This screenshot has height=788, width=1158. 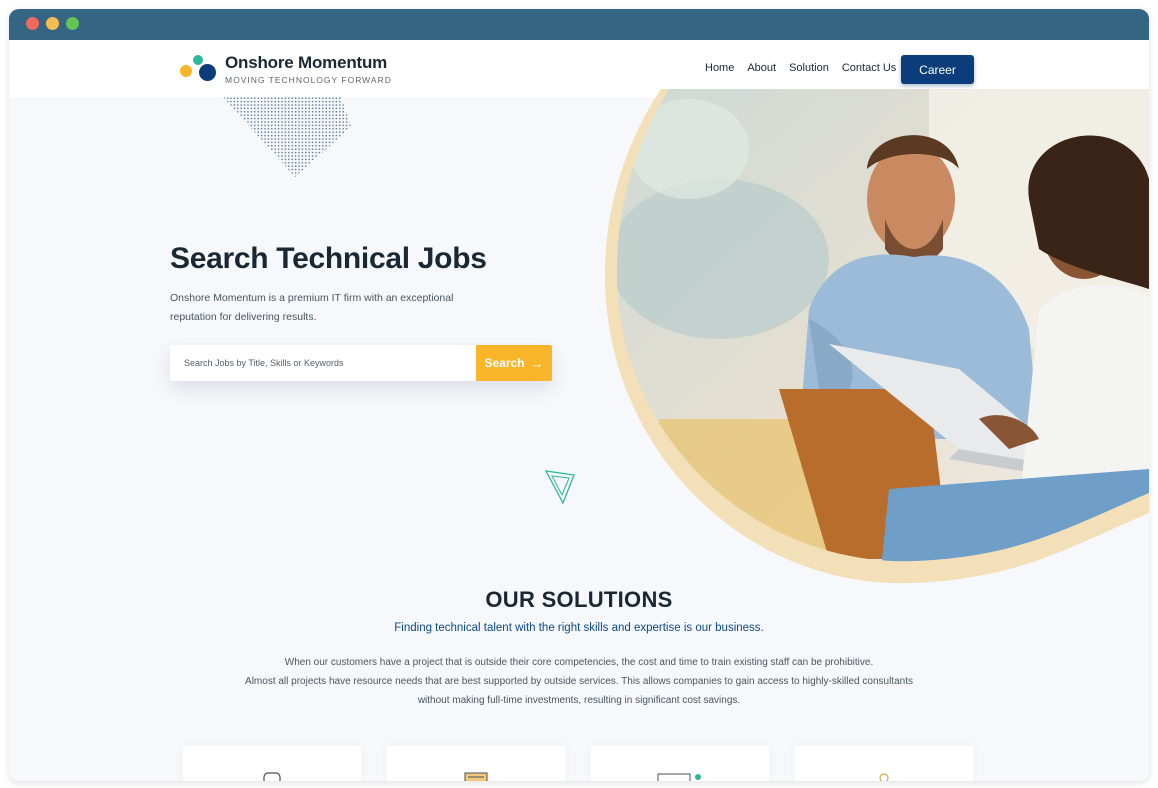 I want to click on logo-mark-icon, so click(x=200, y=71).